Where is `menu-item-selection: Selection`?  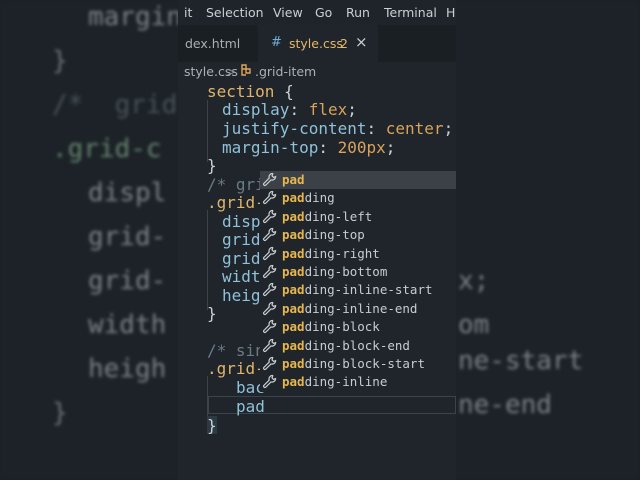 menu-item-selection: Selection is located at coordinates (235, 12).